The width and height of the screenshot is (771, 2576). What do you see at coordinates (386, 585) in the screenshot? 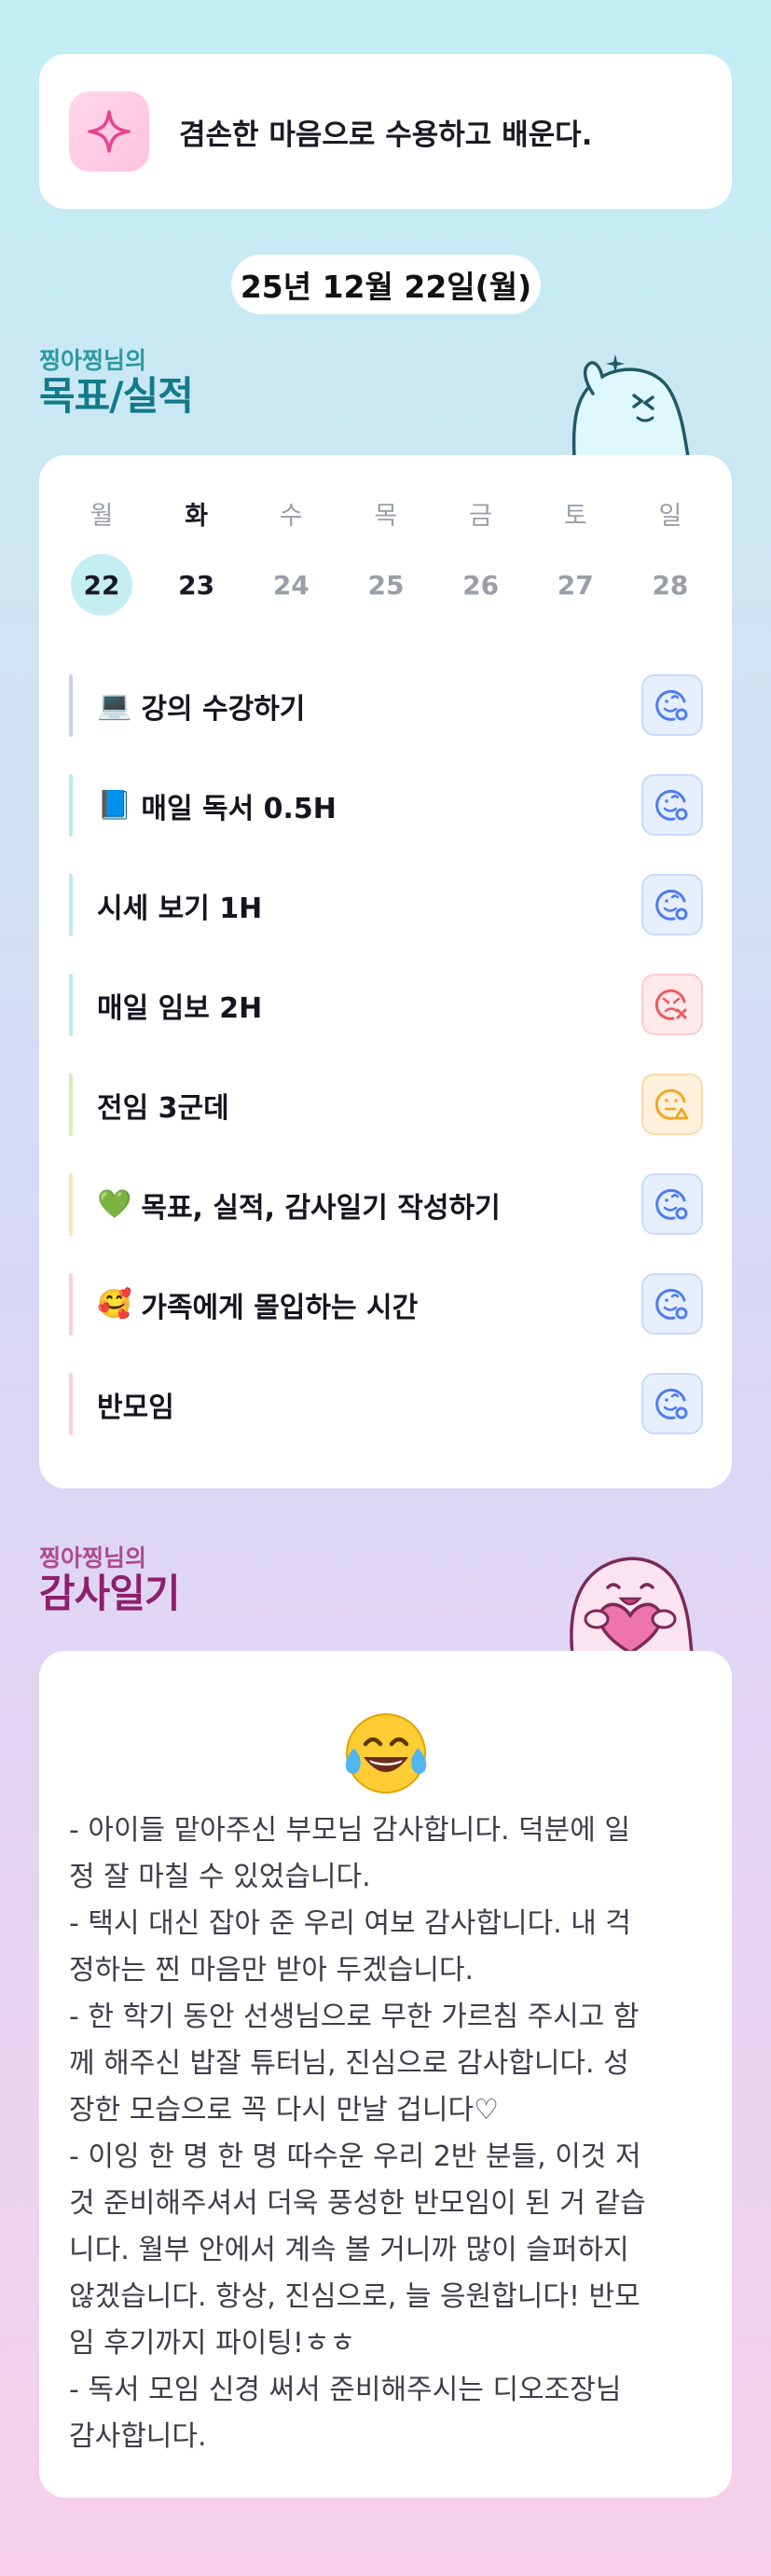
I see `day-number: 25` at bounding box center [386, 585].